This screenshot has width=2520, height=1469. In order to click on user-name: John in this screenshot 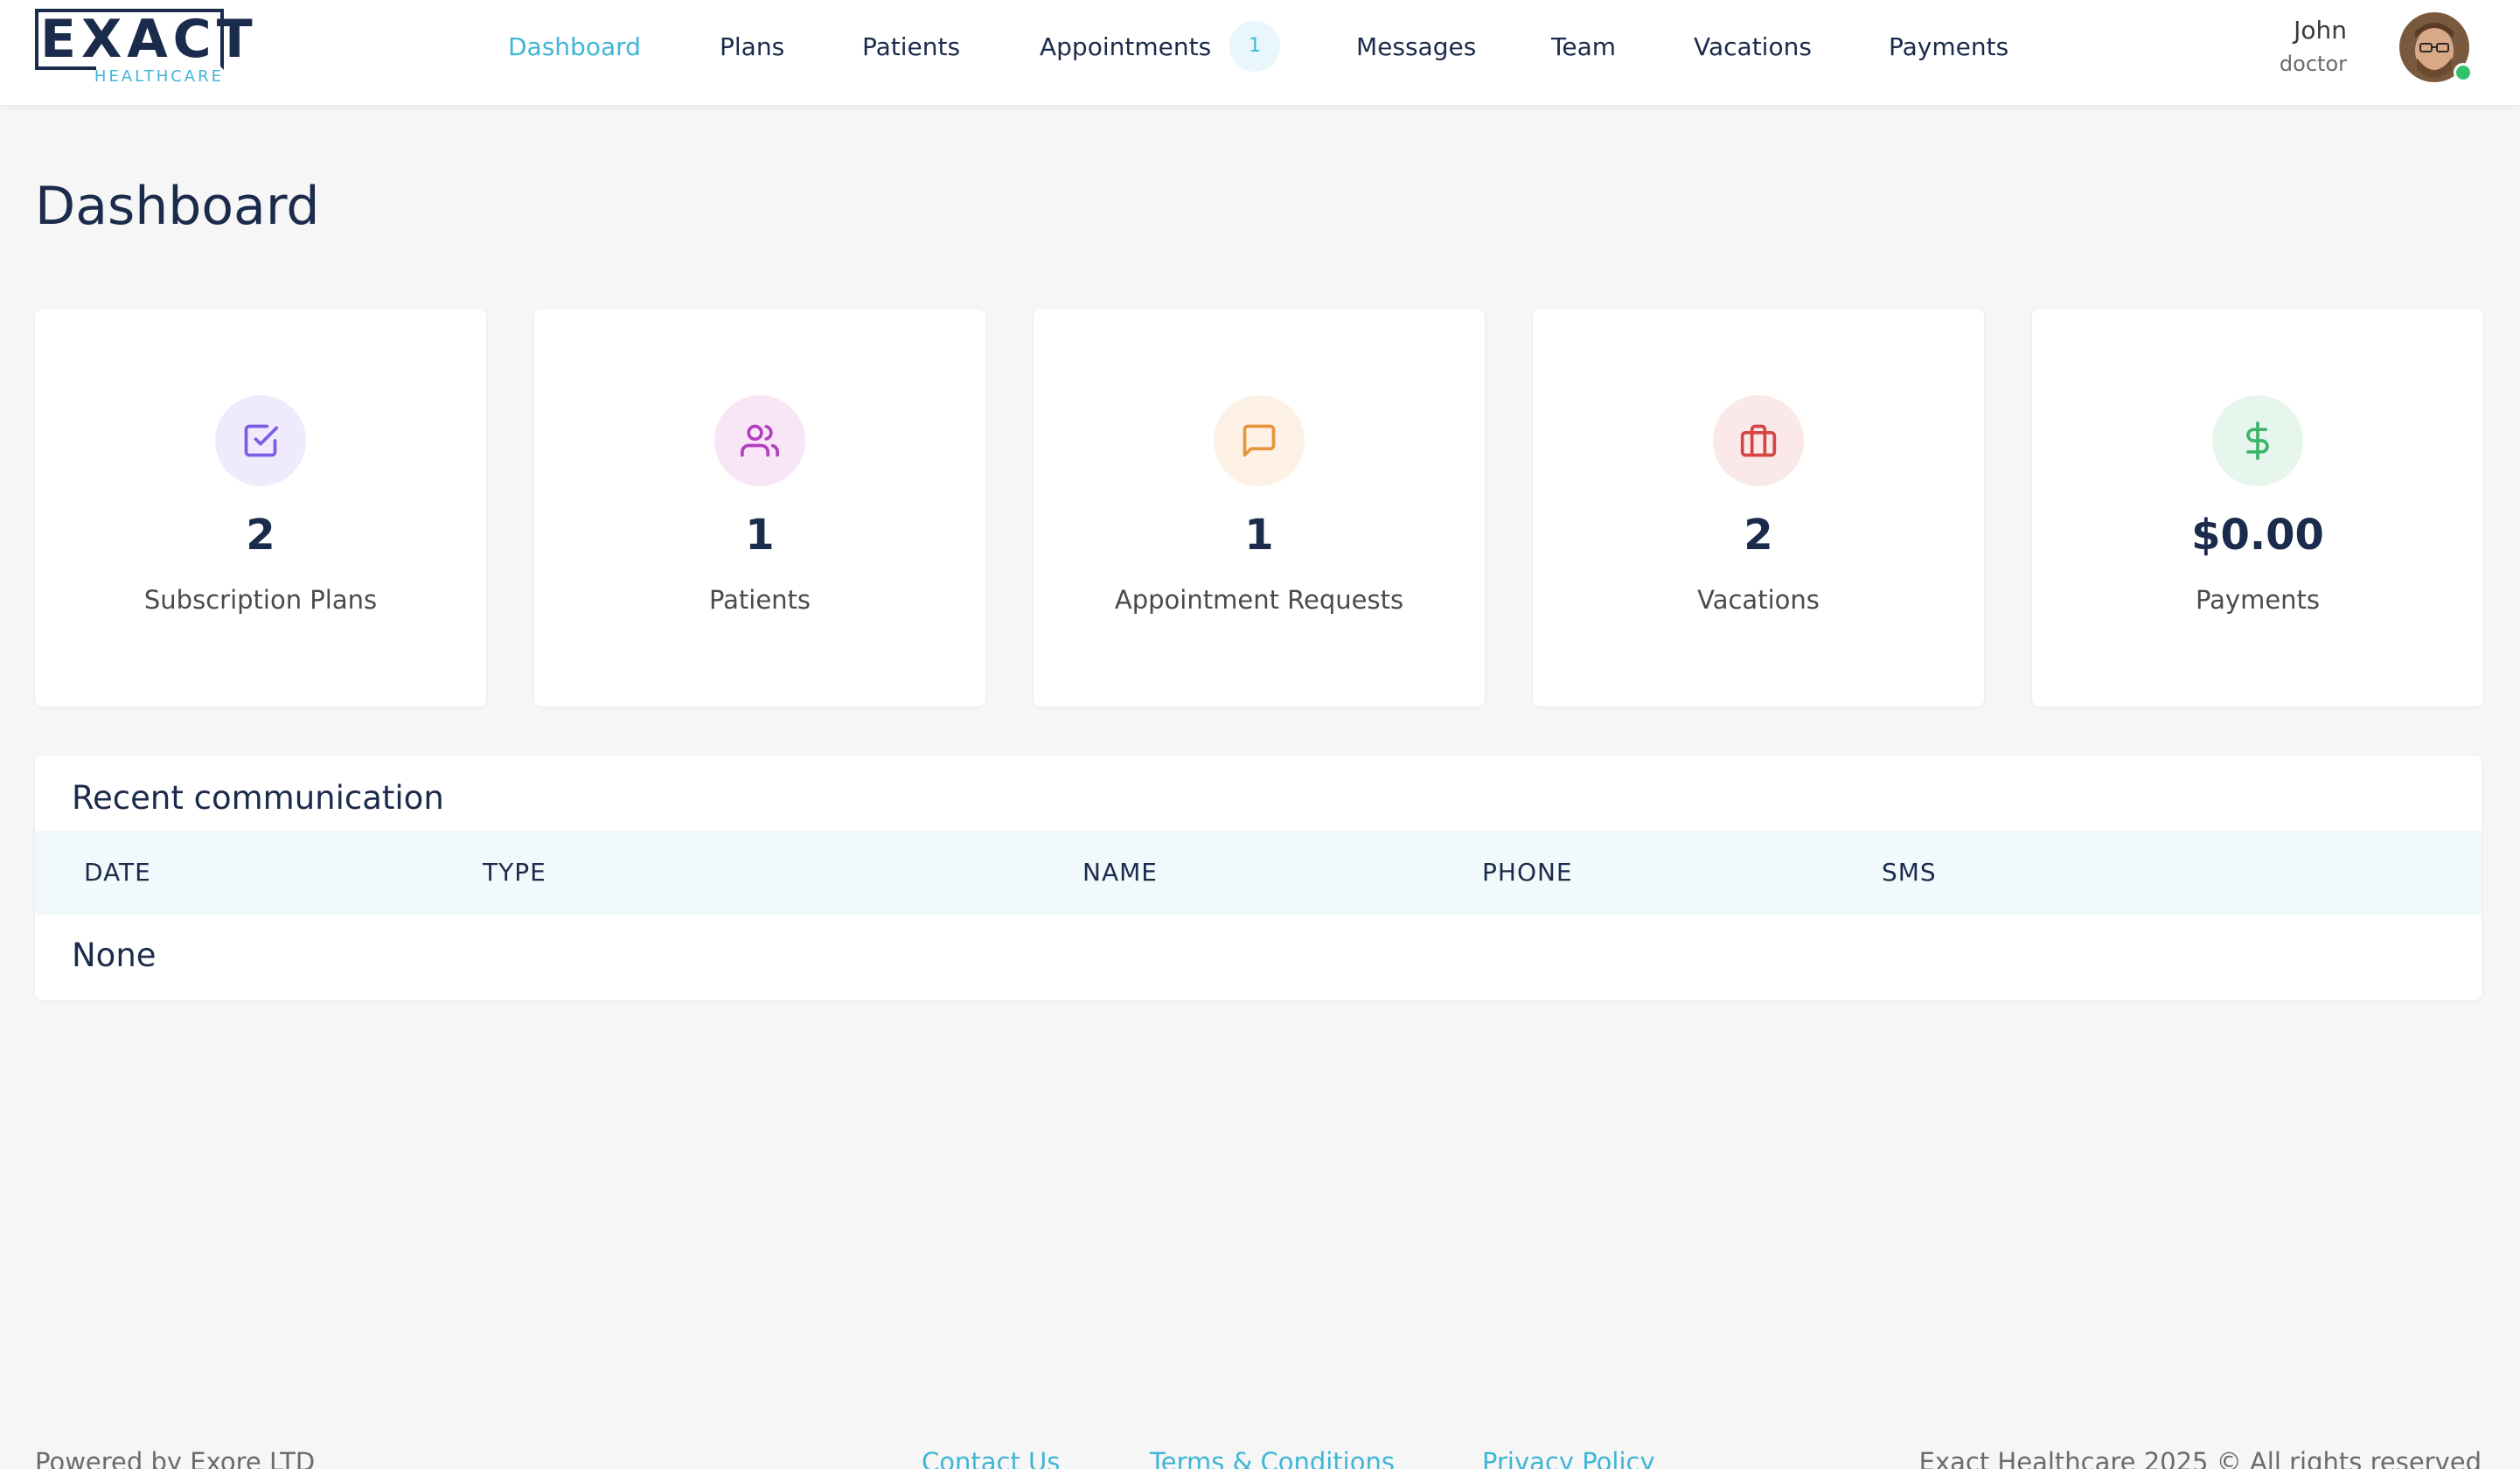, I will do `click(2320, 30)`.